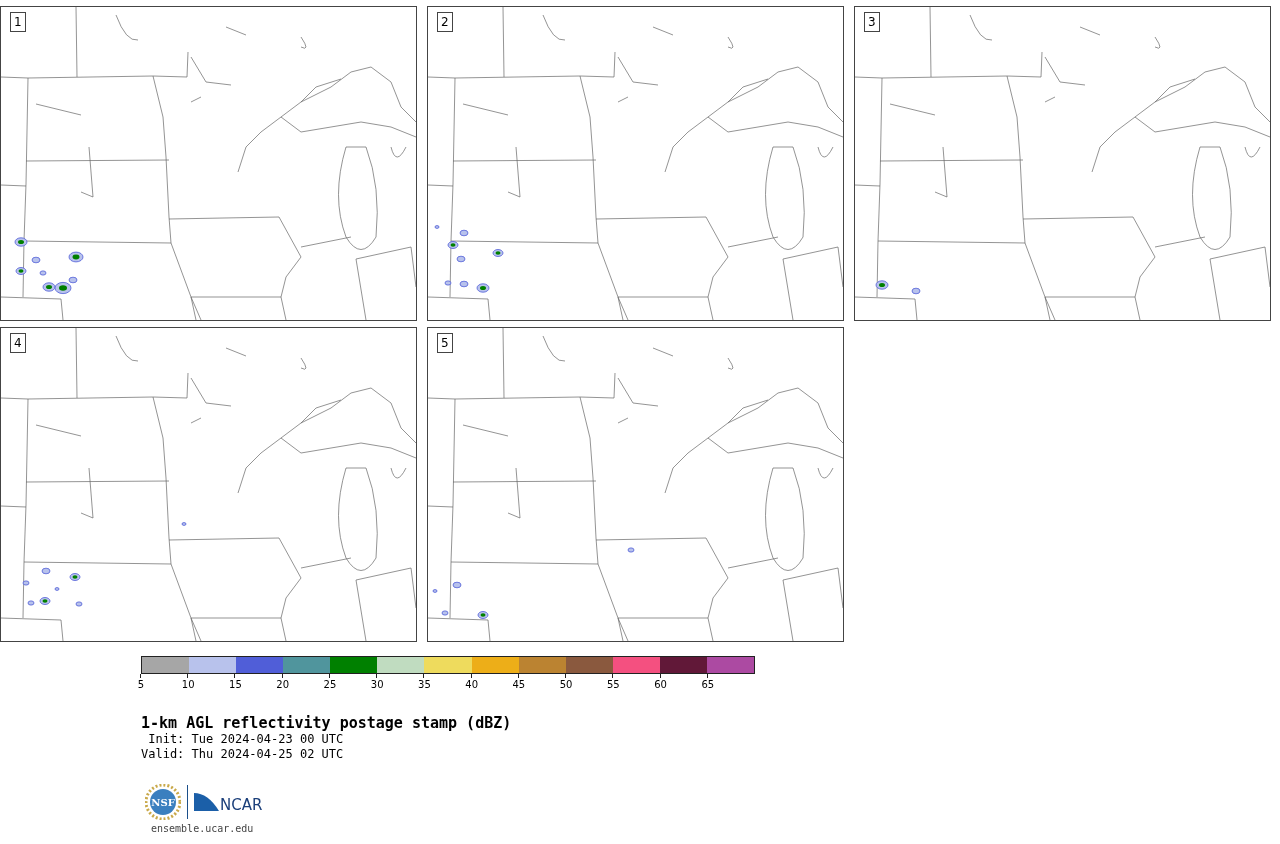  What do you see at coordinates (424, 684) in the screenshot?
I see `tick-label: 35` at bounding box center [424, 684].